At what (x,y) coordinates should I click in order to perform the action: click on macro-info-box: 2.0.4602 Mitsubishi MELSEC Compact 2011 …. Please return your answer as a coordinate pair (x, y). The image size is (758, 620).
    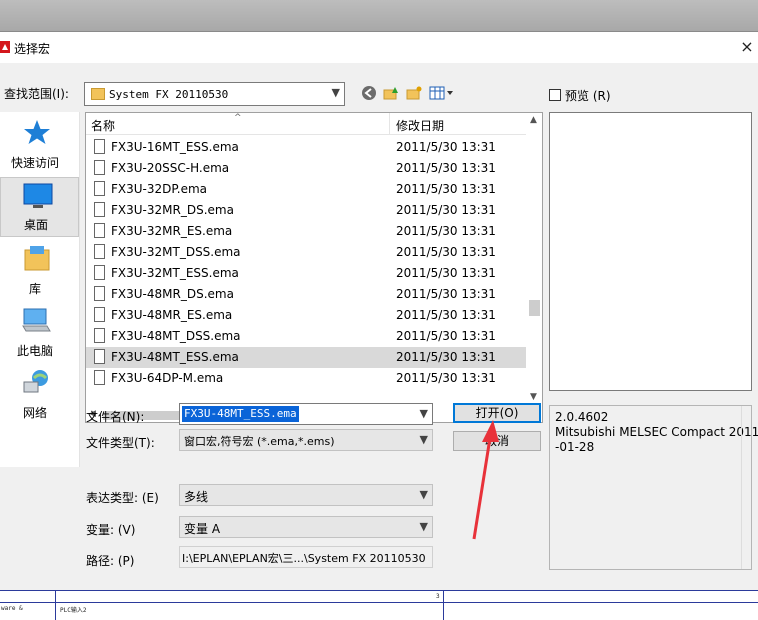
    Looking at the image, I should click on (653, 487).